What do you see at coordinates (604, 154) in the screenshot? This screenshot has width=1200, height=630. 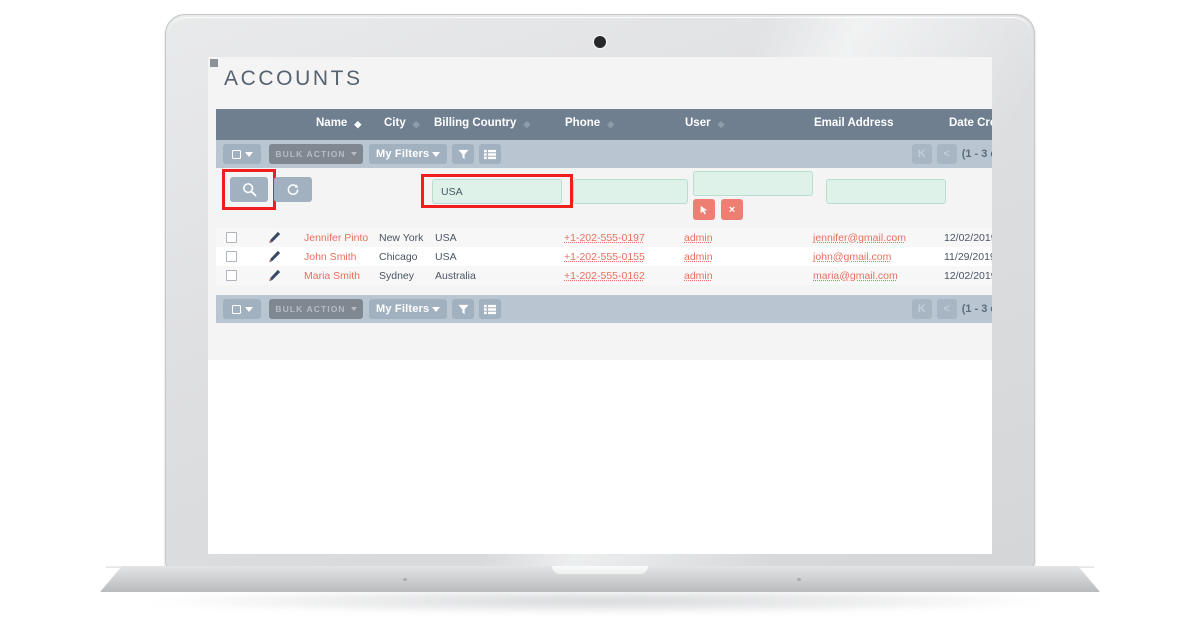 I see `list-toolbar-top: BULK ACTION My Filters K < (1 - 3` at bounding box center [604, 154].